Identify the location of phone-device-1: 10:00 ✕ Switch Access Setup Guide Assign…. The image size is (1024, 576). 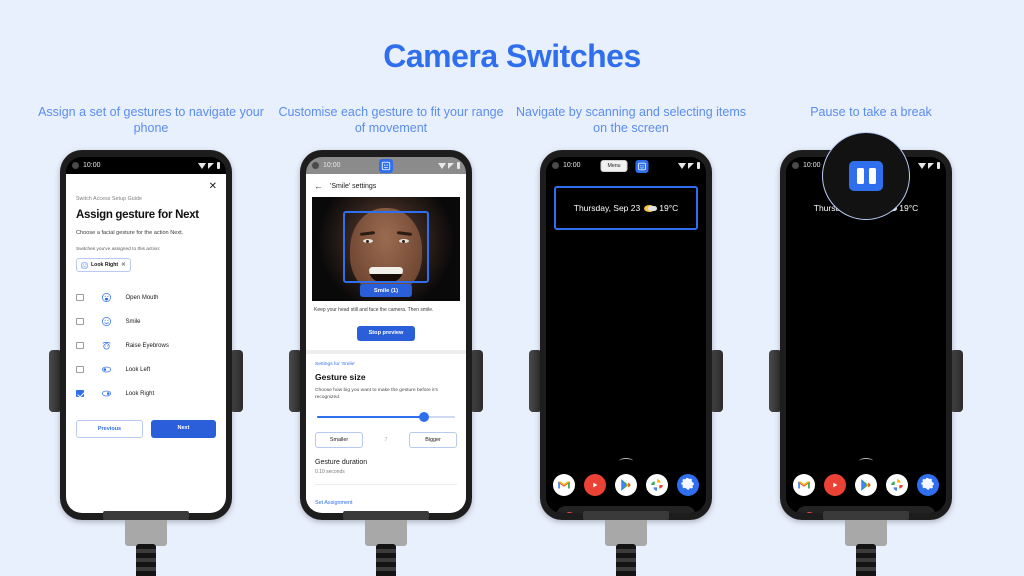
(146, 335).